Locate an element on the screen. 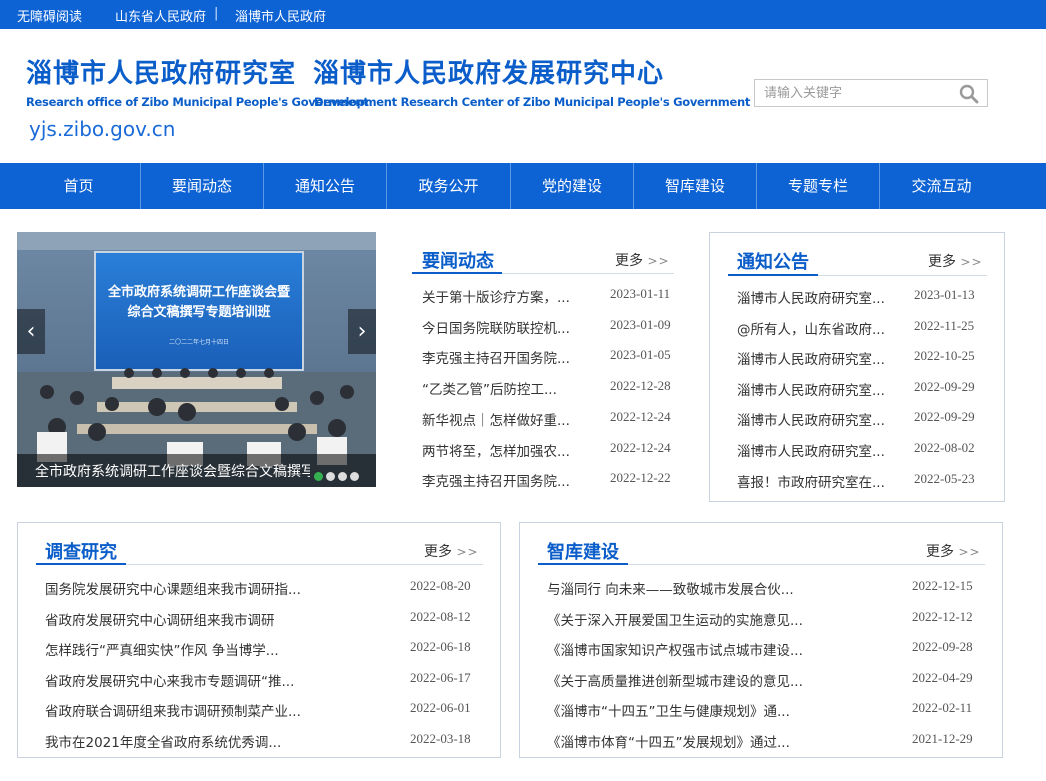 The height and width of the screenshot is (781, 1046). notice-row: 淄博市人民政府研究室... 2022-10-25 is located at coordinates (868, 358).